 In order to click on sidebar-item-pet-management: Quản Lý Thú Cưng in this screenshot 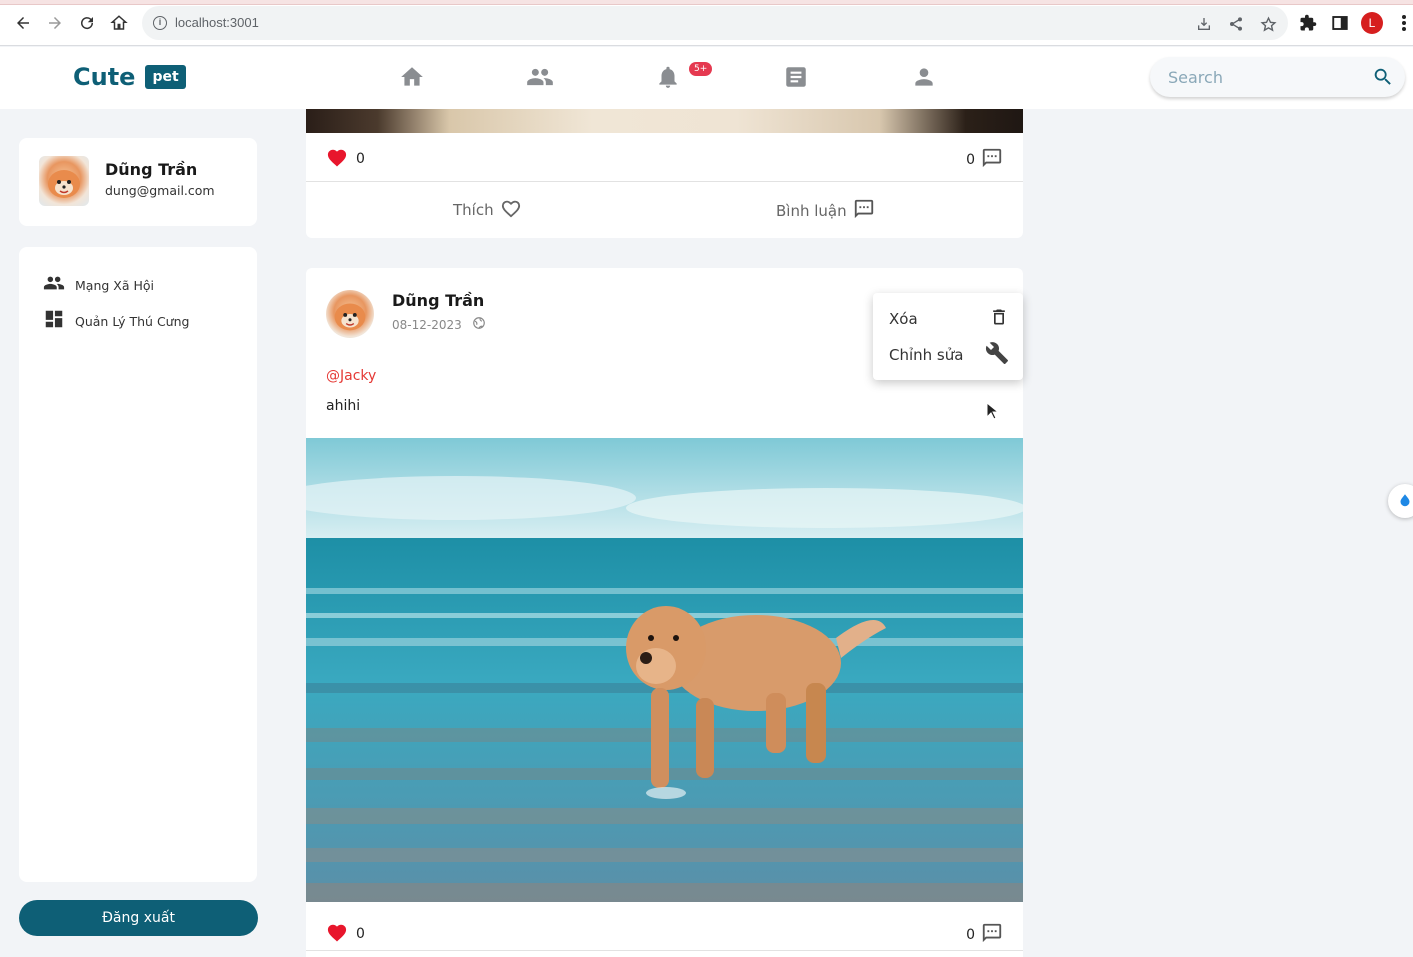, I will do `click(116, 321)`.